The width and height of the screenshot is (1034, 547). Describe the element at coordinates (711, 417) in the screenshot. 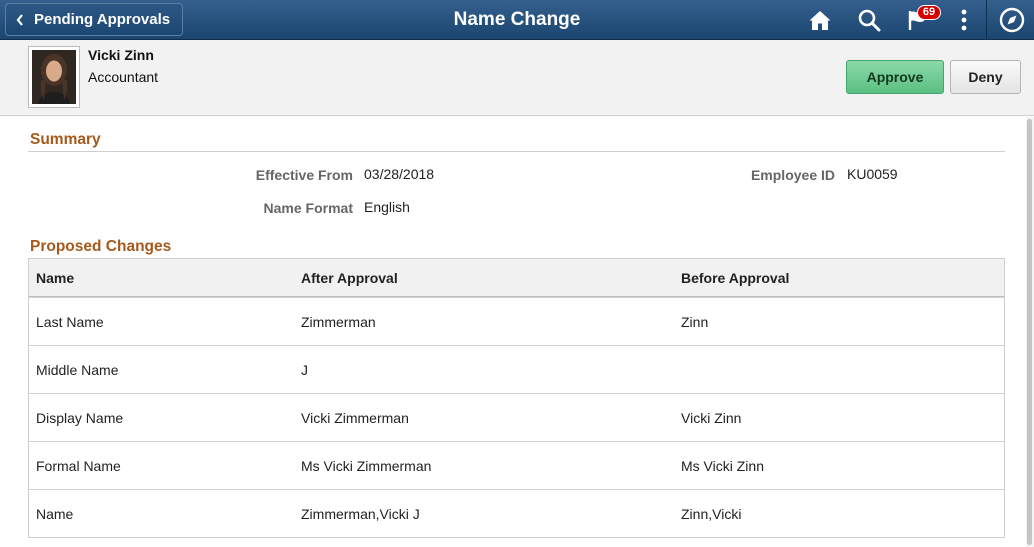

I see `before-approval-cell: Vicki Zinn` at that location.